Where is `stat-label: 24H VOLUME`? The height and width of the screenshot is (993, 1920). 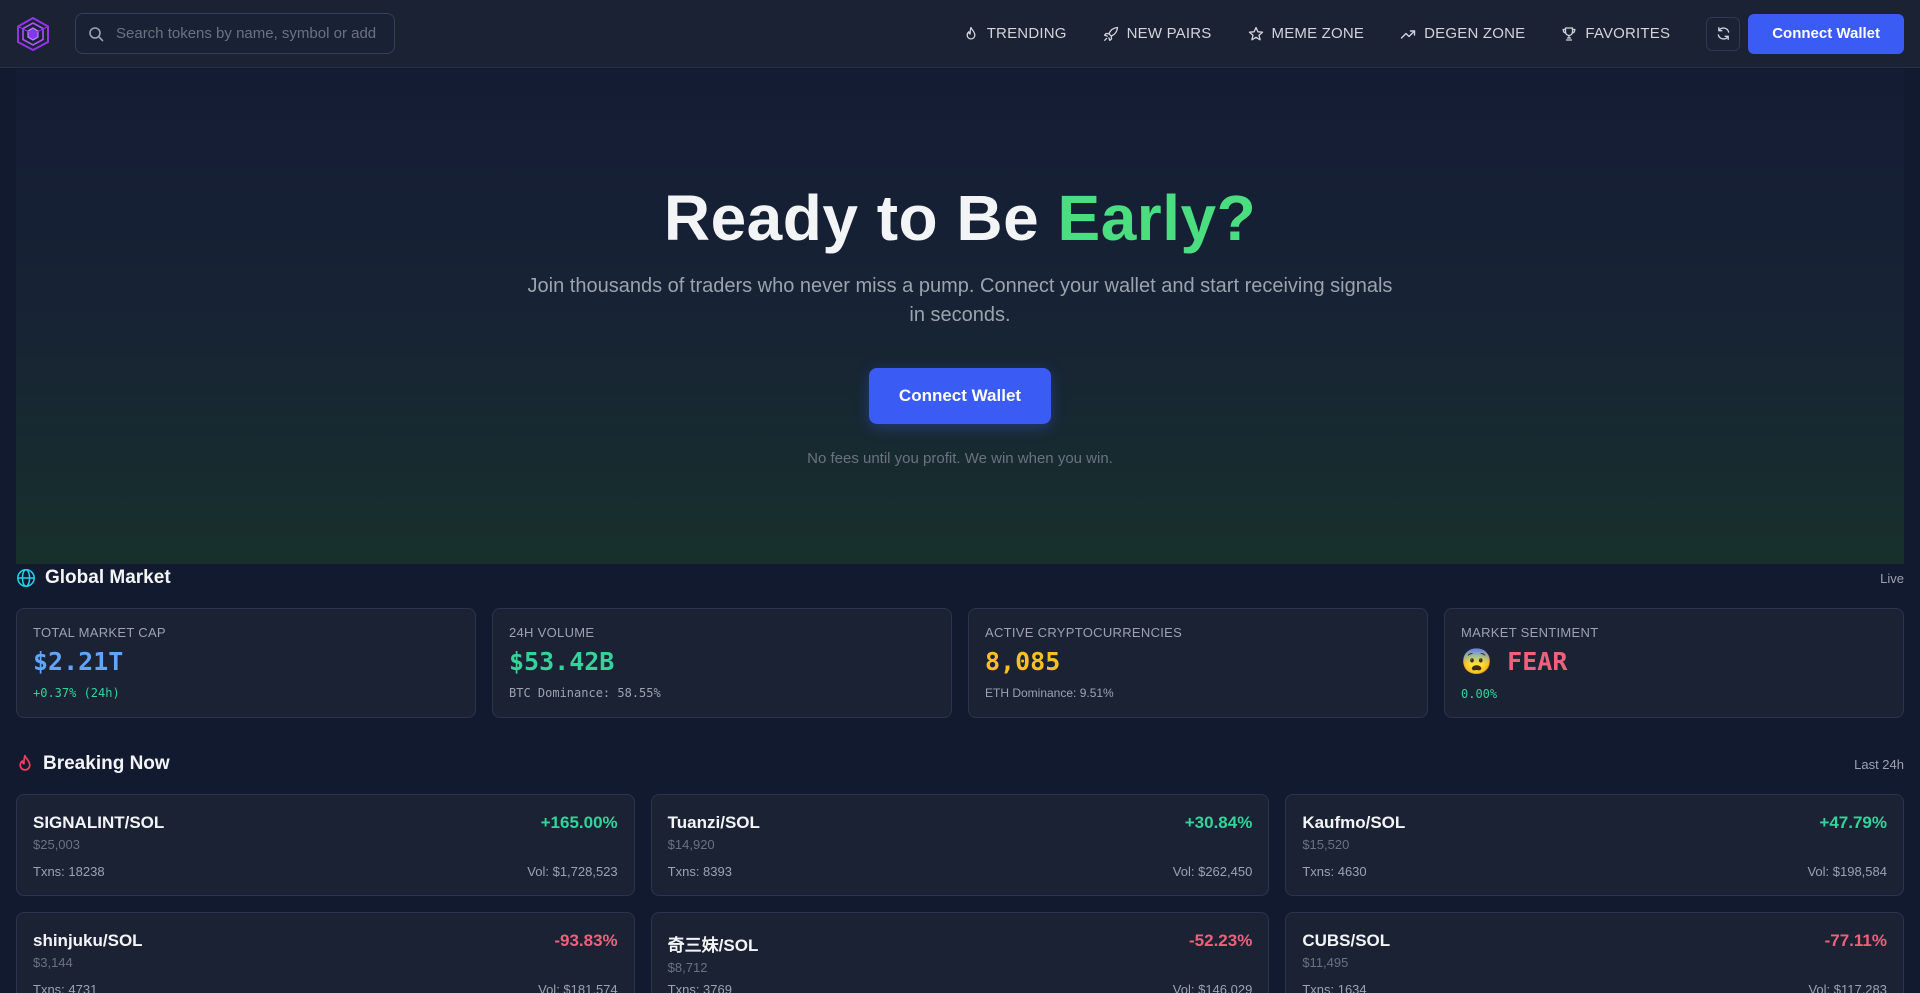 stat-label: 24H VOLUME is located at coordinates (552, 632).